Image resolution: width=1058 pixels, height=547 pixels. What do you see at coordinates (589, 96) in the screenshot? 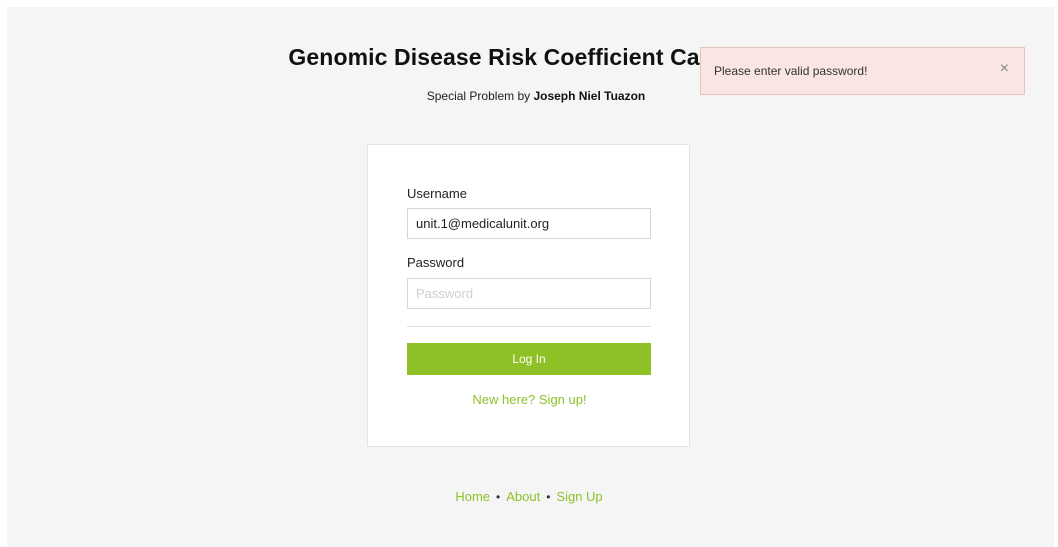
I see `author-name: Joseph Niel Tuazon` at bounding box center [589, 96].